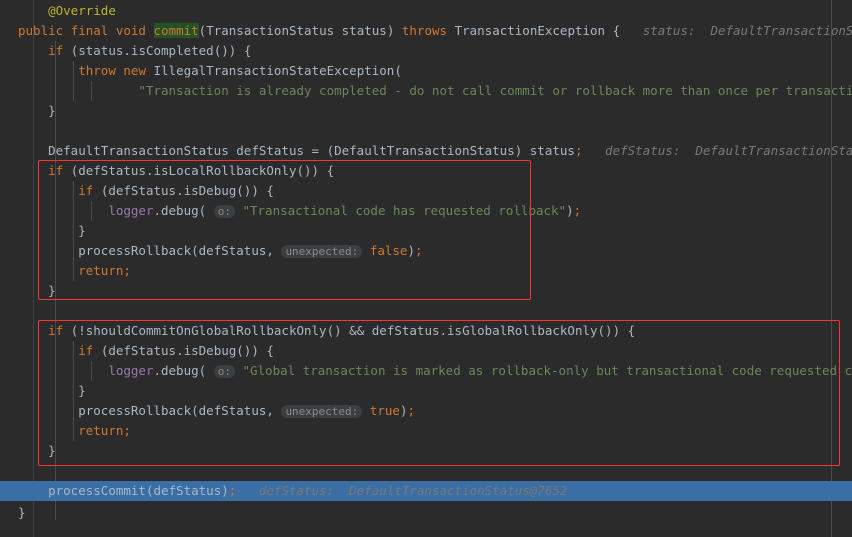 The height and width of the screenshot is (537, 852). Describe the element at coordinates (417, 111) in the screenshot. I see `code-line-6: }` at that location.